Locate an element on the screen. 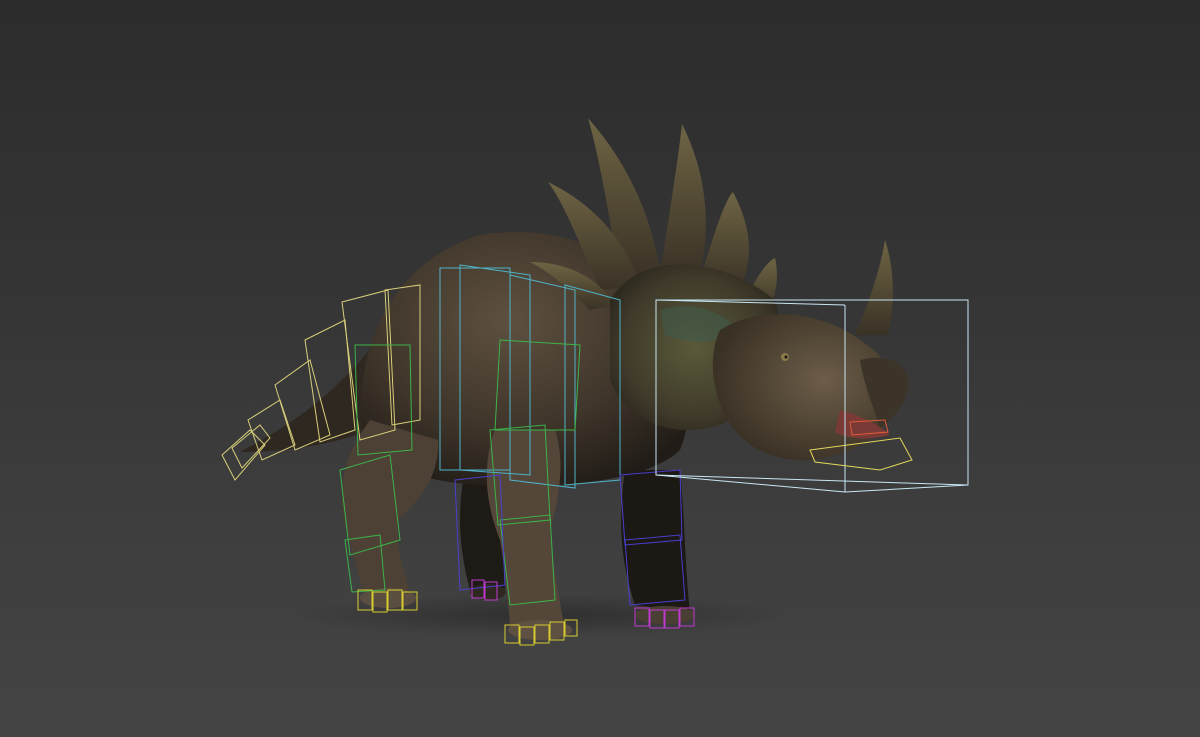 This screenshot has width=1200, height=737. dino-front-leg-far is located at coordinates (655, 541).